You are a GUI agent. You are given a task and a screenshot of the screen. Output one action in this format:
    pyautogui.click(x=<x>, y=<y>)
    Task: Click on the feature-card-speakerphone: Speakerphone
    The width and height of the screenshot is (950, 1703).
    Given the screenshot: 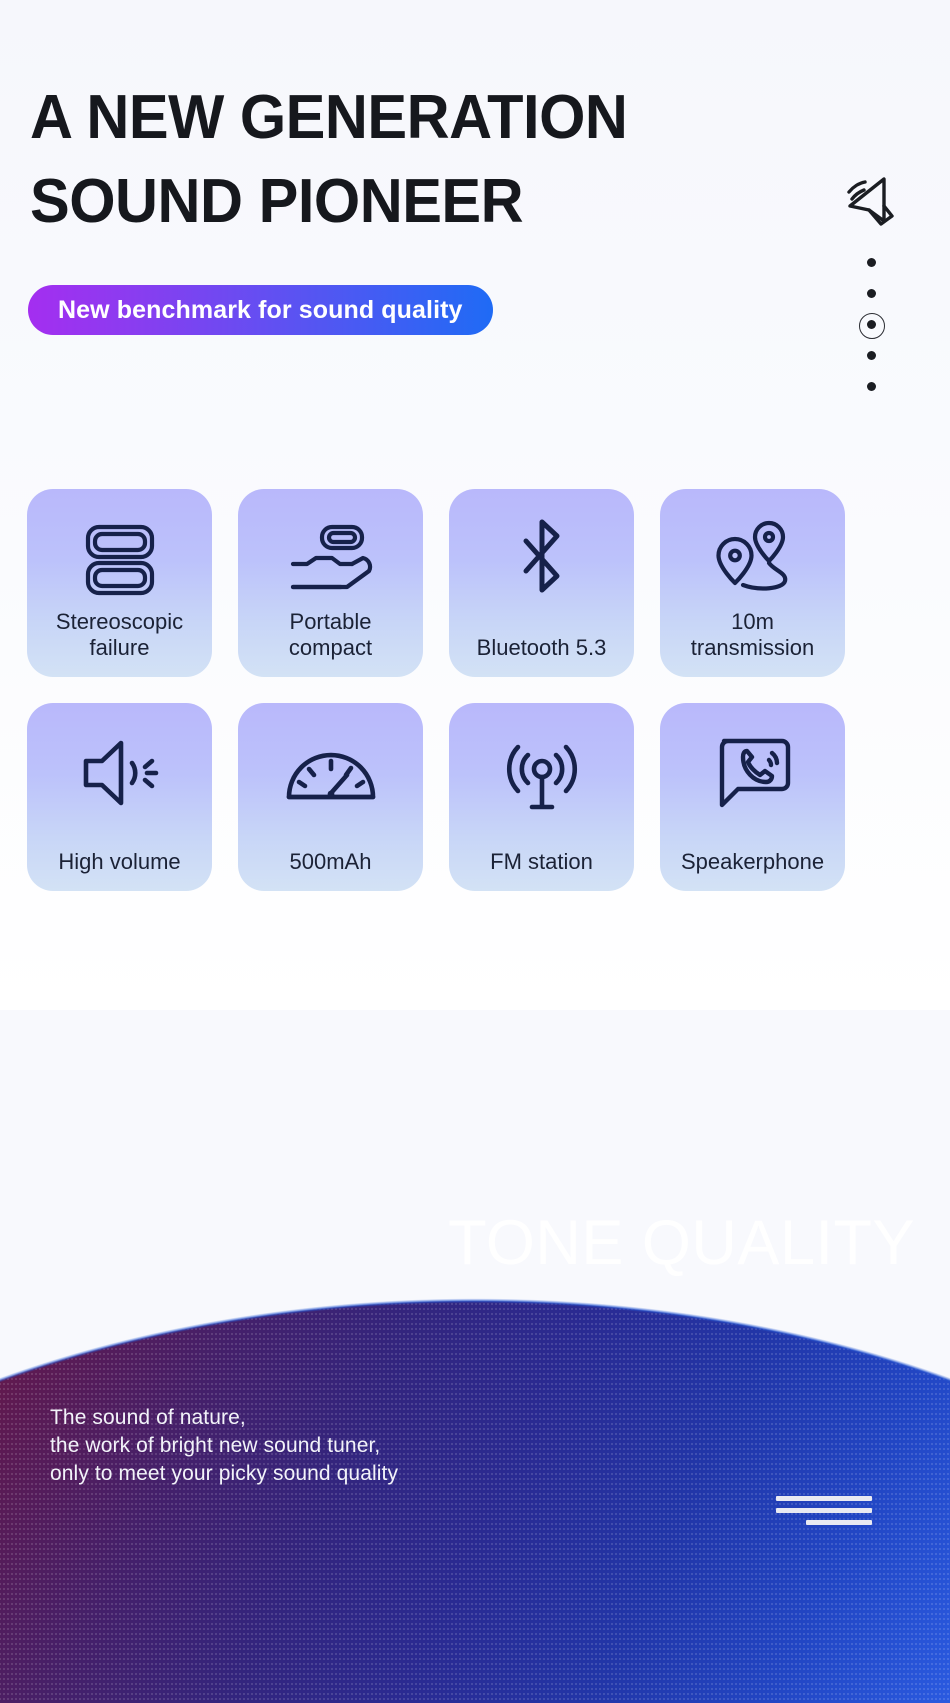 What is the action you would take?
    pyautogui.click(x=752, y=797)
    